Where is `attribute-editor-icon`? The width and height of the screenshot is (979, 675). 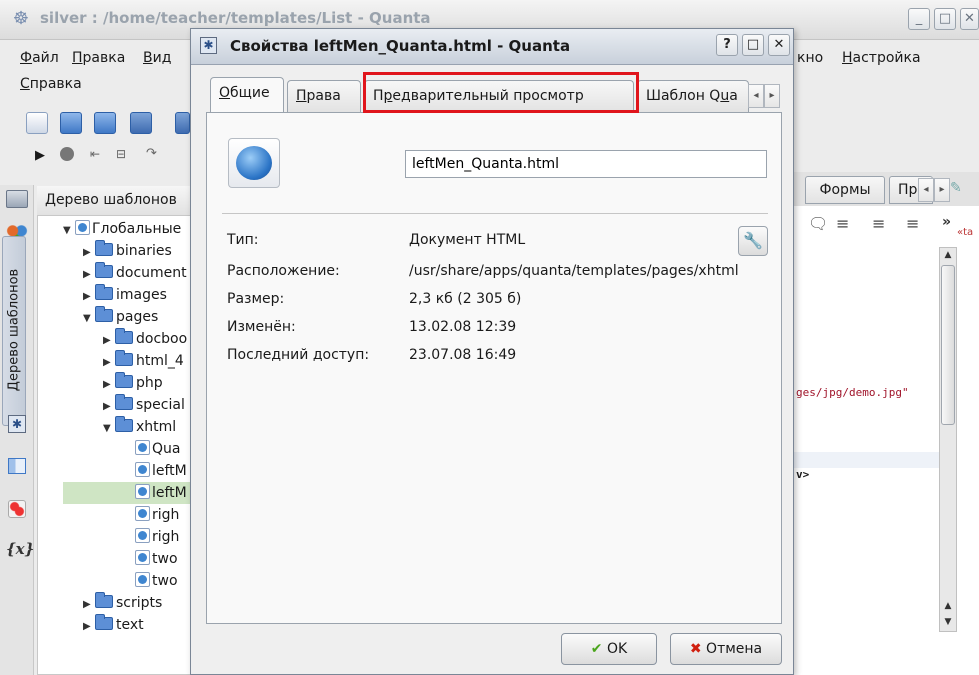 attribute-editor-icon is located at coordinates (17, 509).